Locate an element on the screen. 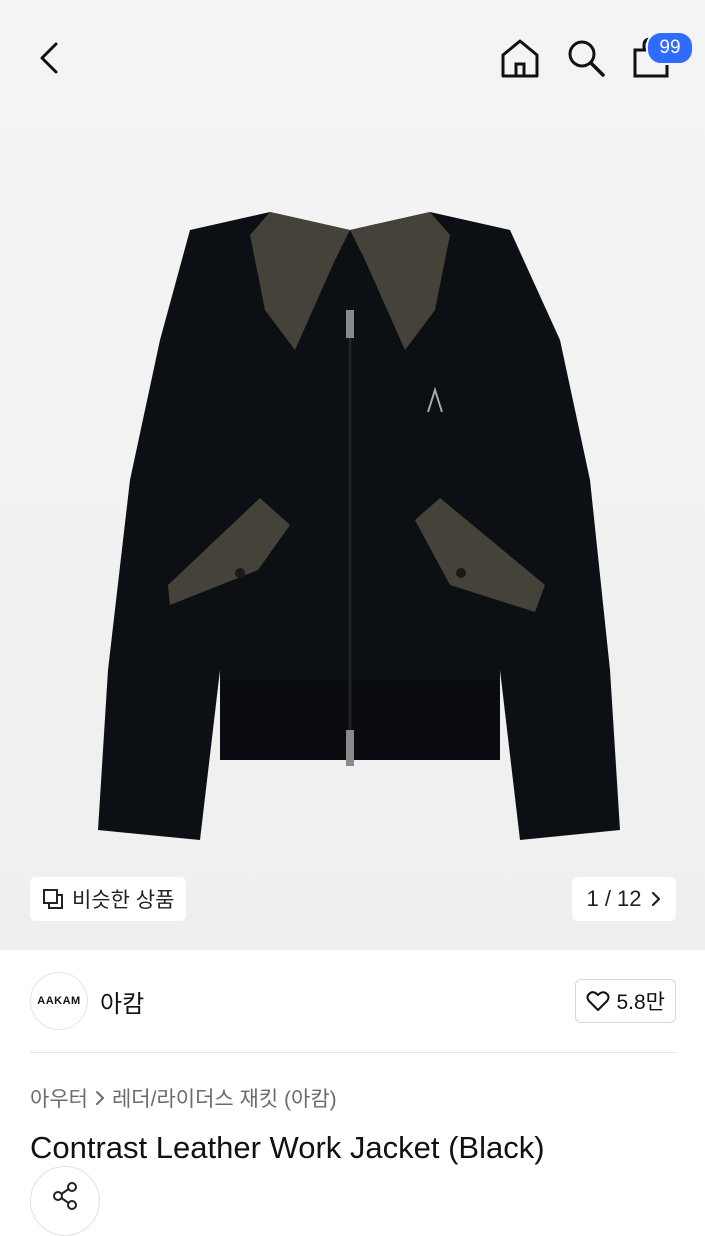 This screenshot has width=705, height=1236. top-nav-bar: 99 is located at coordinates (352, 55).